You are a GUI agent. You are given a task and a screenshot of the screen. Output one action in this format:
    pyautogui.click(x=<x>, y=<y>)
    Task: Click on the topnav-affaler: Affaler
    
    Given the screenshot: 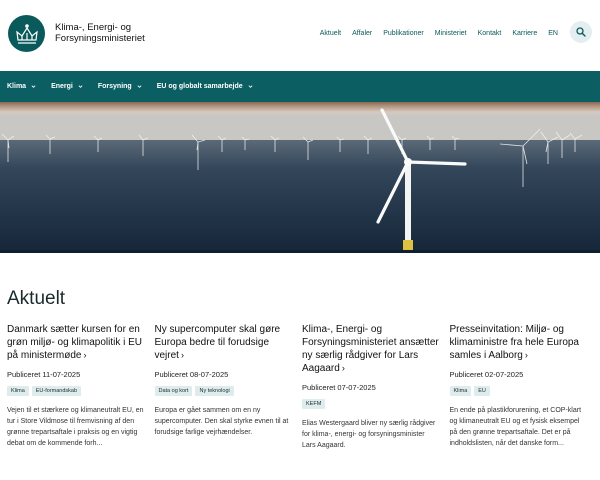 What is the action you would take?
    pyautogui.click(x=362, y=33)
    